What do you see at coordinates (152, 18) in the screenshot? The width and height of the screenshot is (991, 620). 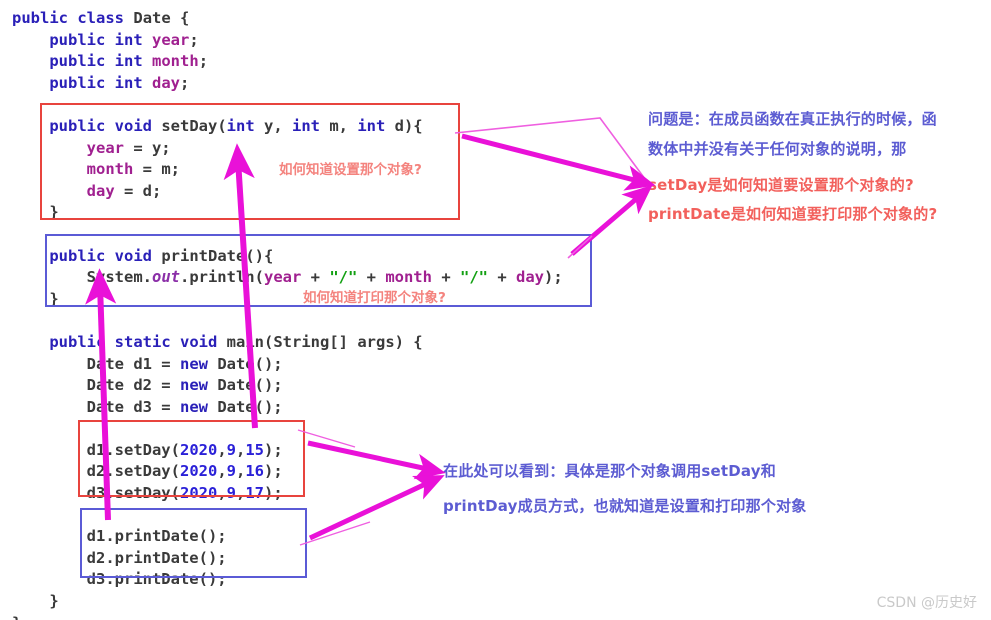 I see `code-token: Date` at bounding box center [152, 18].